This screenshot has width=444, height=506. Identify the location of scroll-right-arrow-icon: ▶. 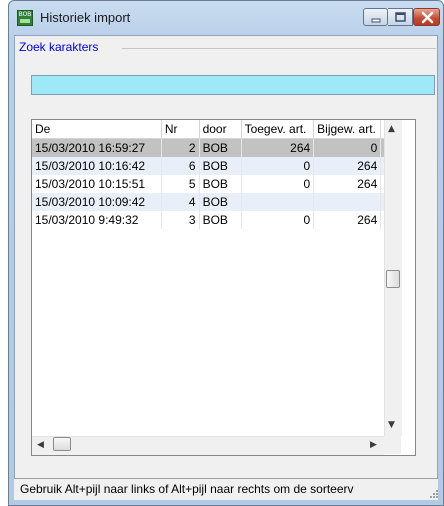
(373, 445).